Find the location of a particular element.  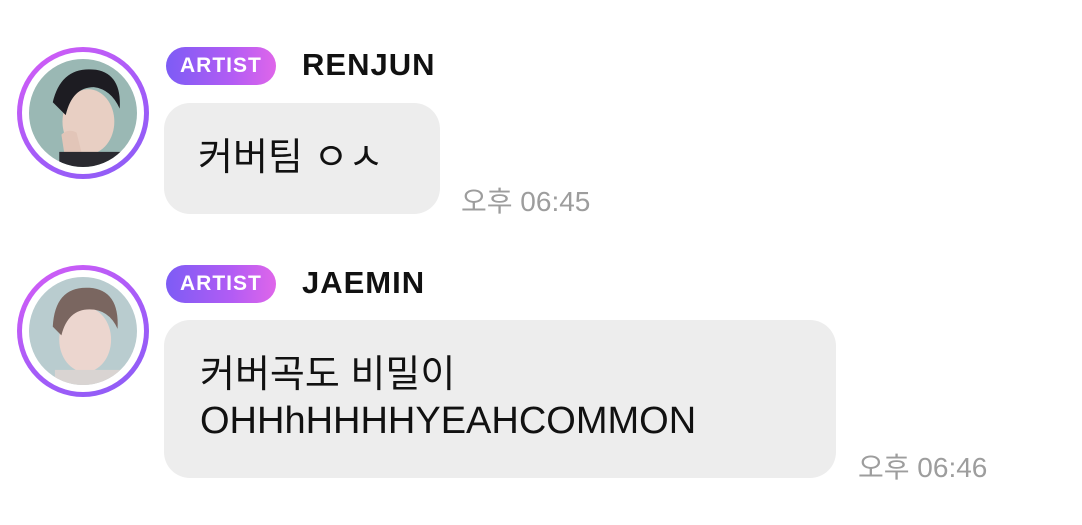

message-bubble: 커버팀 ㅇㅅ is located at coordinates (302, 158).